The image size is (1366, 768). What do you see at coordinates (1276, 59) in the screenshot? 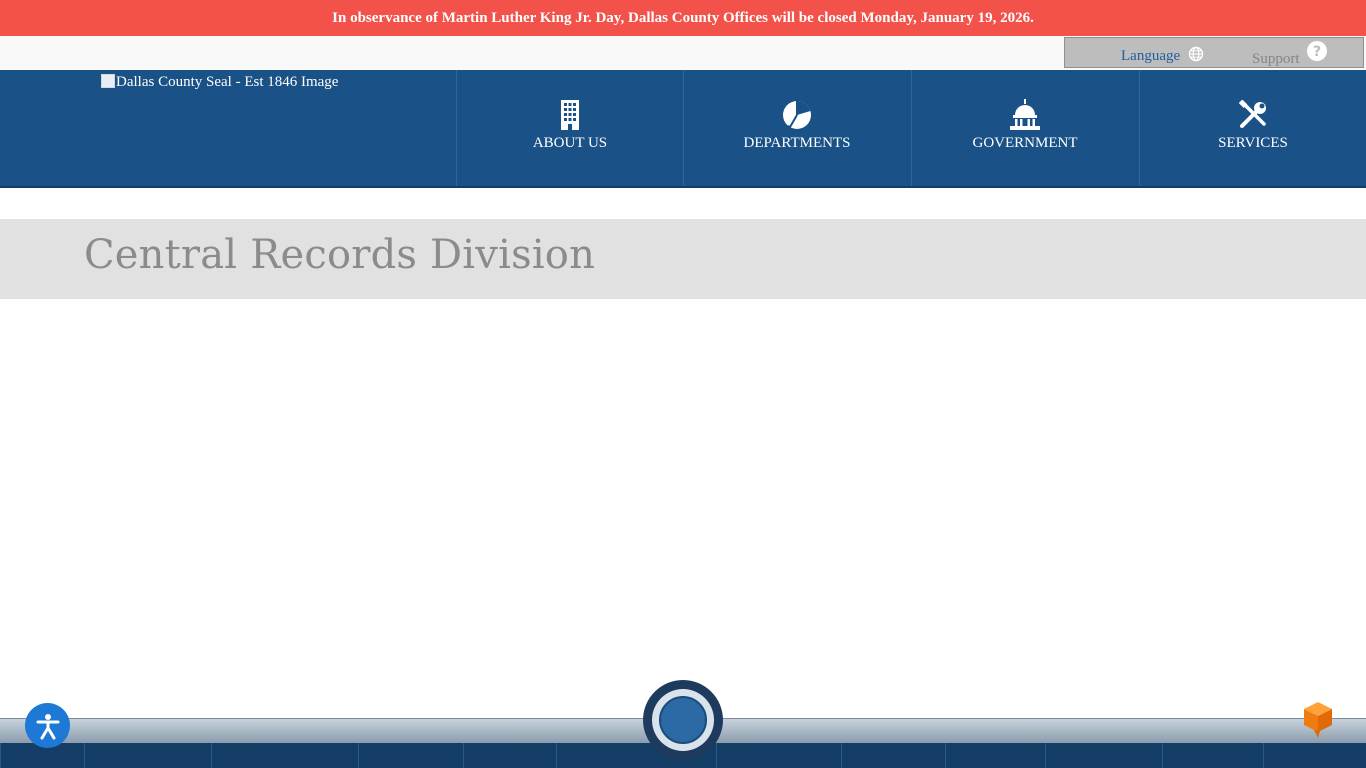
I see `support-label: Support` at bounding box center [1276, 59].